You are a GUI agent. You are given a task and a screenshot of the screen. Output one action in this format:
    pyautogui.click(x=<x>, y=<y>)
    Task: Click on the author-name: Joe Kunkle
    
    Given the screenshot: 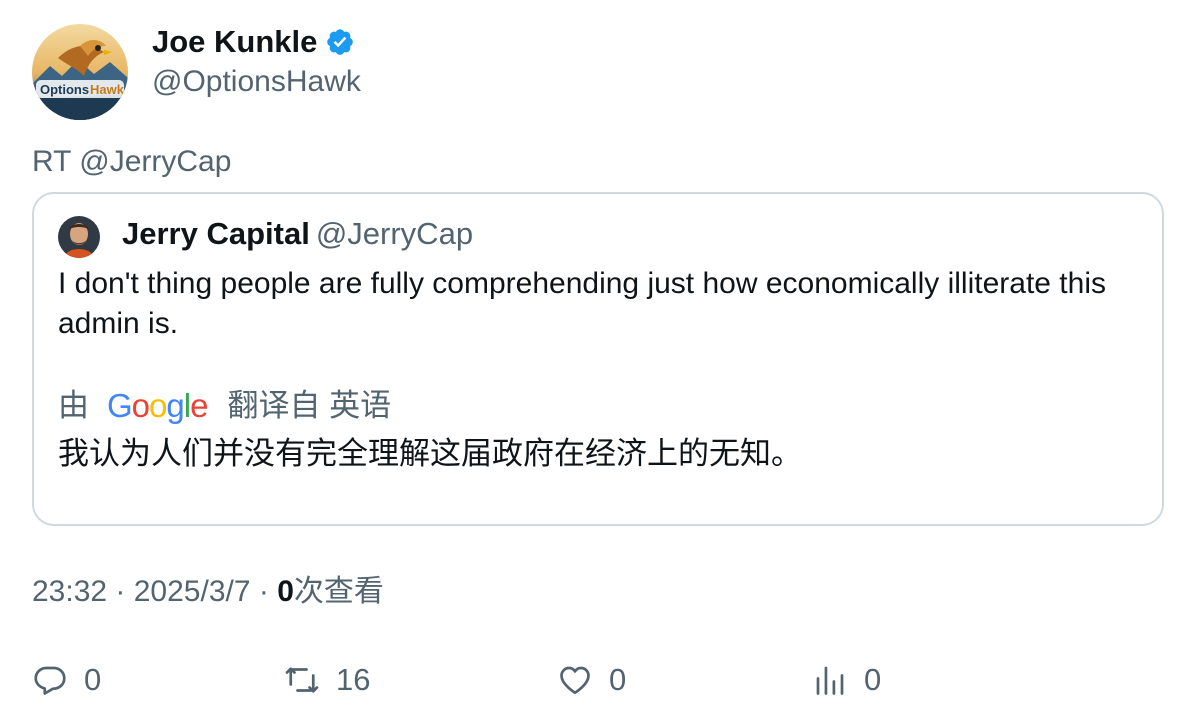 What is the action you would take?
    pyautogui.click(x=253, y=42)
    